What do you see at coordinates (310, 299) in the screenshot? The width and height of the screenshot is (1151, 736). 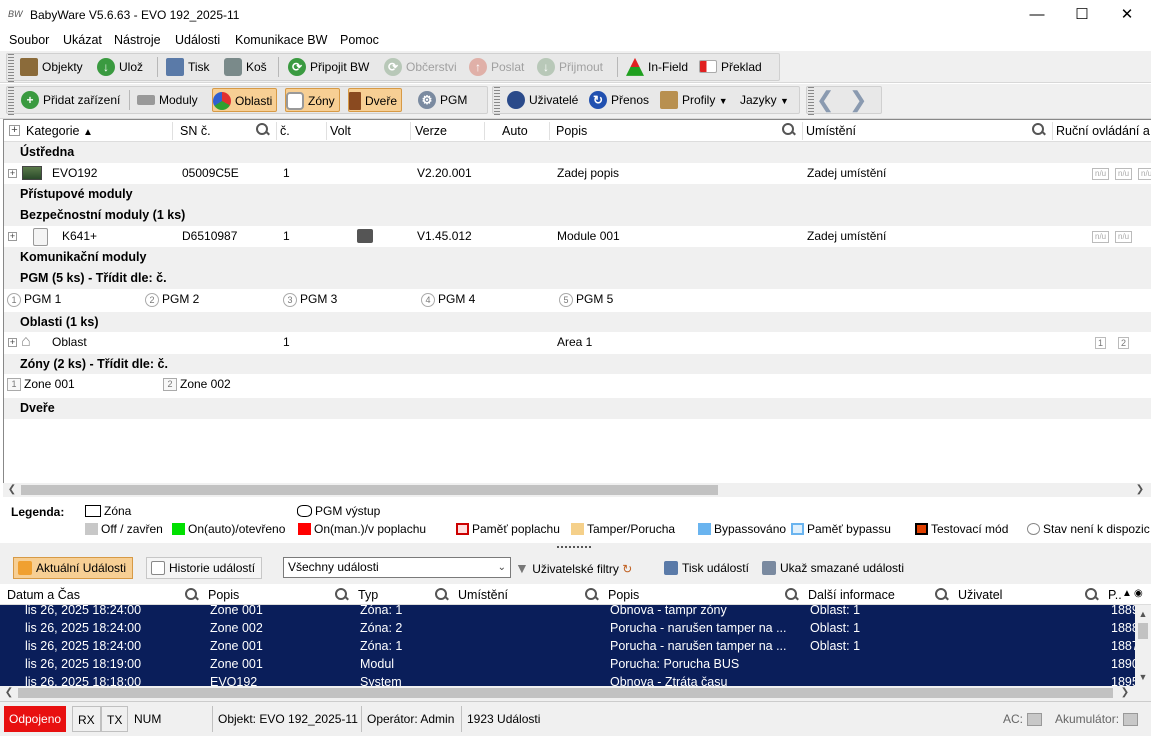 I see `pgm-item: 3 PGM 3` at bounding box center [310, 299].